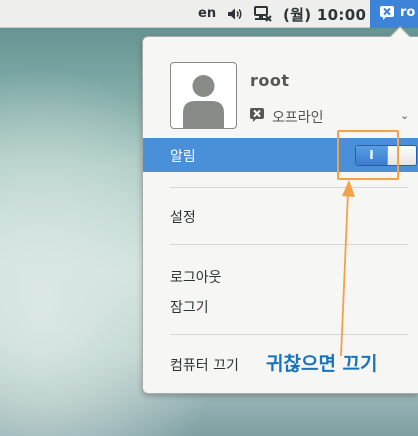 The image size is (418, 436). I want to click on top-bar: en (월) 10:00 ro, so click(209, 14).